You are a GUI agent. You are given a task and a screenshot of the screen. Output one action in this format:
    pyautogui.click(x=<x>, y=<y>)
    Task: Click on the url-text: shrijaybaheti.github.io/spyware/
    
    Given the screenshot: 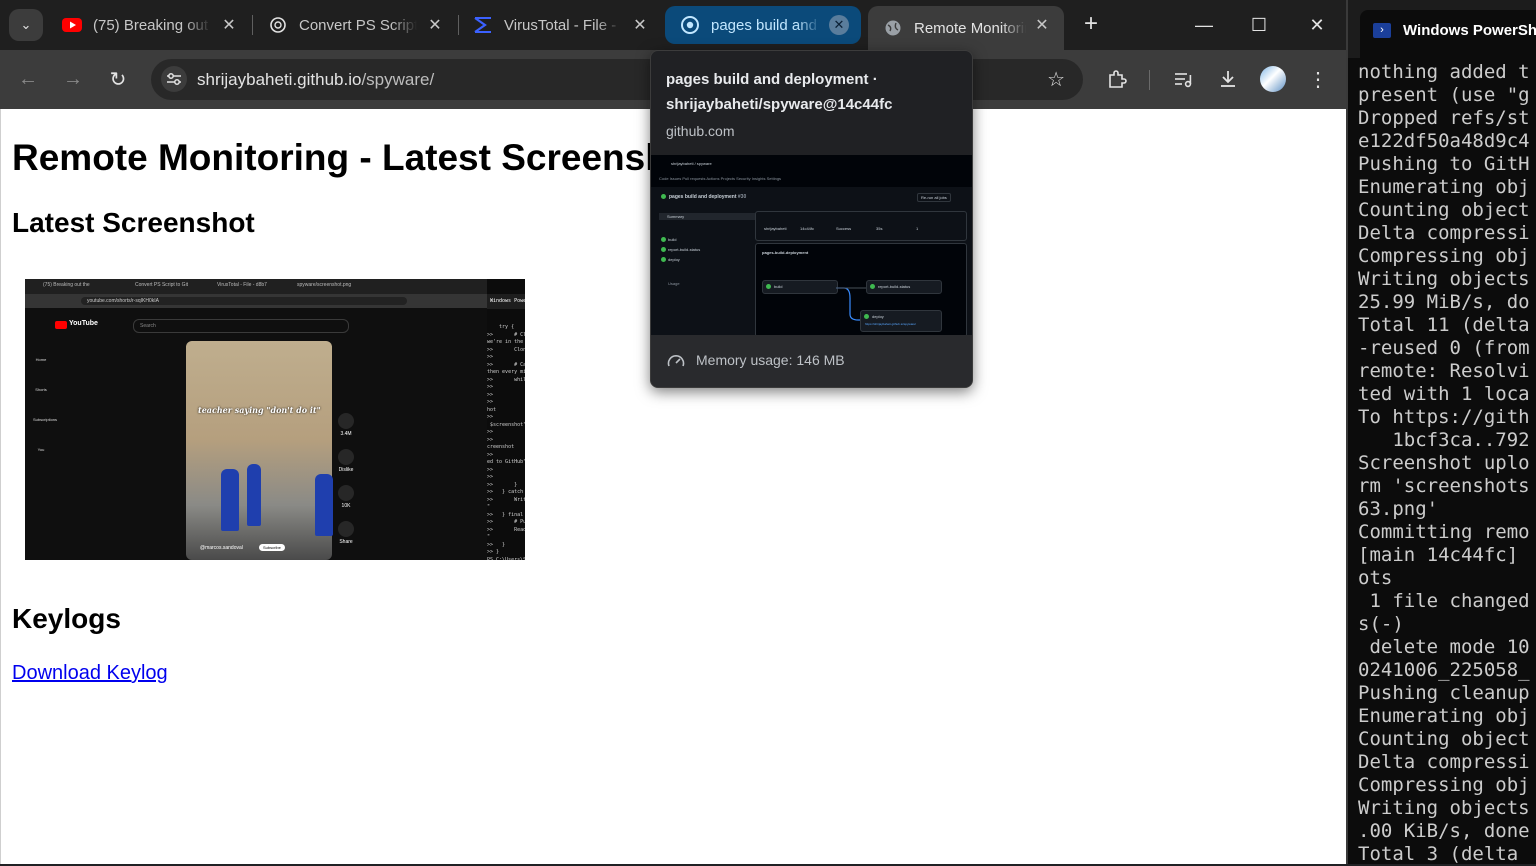 What is the action you would take?
    pyautogui.click(x=315, y=80)
    